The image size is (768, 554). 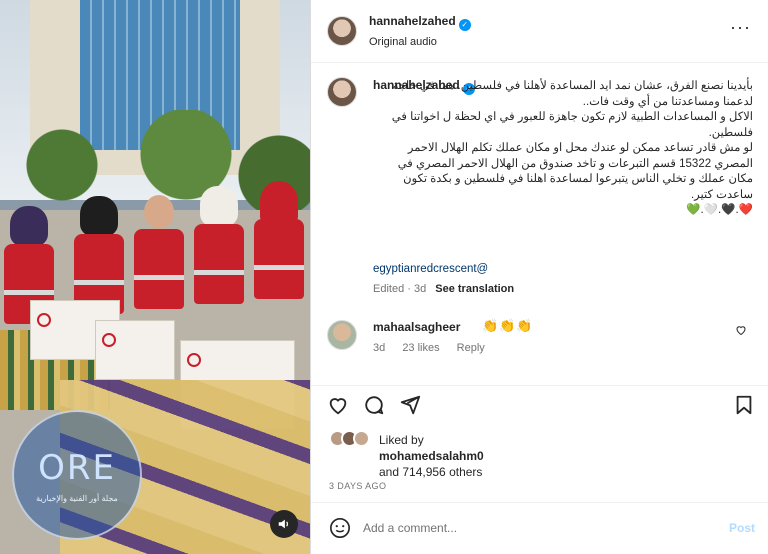 I want to click on more-icon: ···, so click(x=740, y=27).